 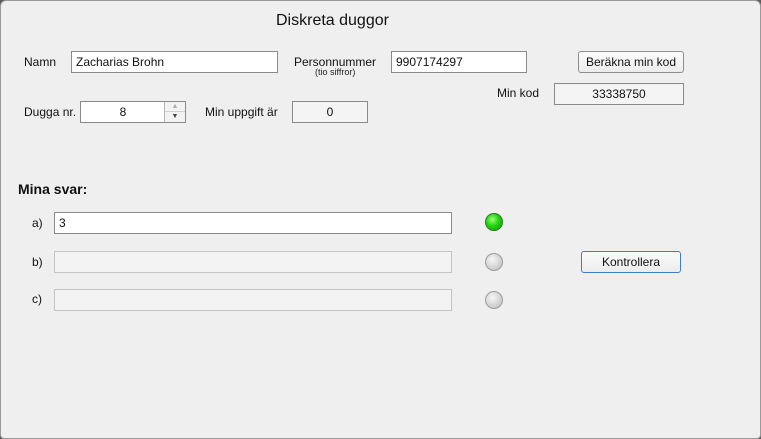 I want to click on window-title: Diskreta duggor, so click(x=332, y=20).